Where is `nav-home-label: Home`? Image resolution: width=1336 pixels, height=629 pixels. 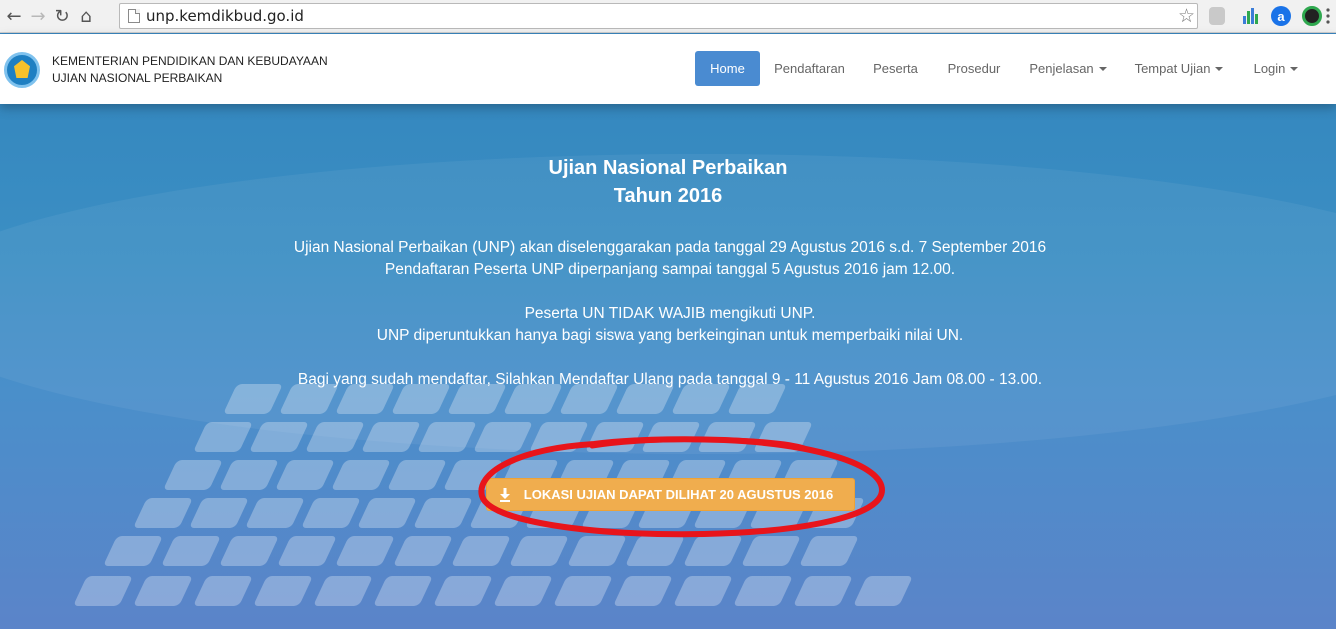
nav-home-label: Home is located at coordinates (727, 68).